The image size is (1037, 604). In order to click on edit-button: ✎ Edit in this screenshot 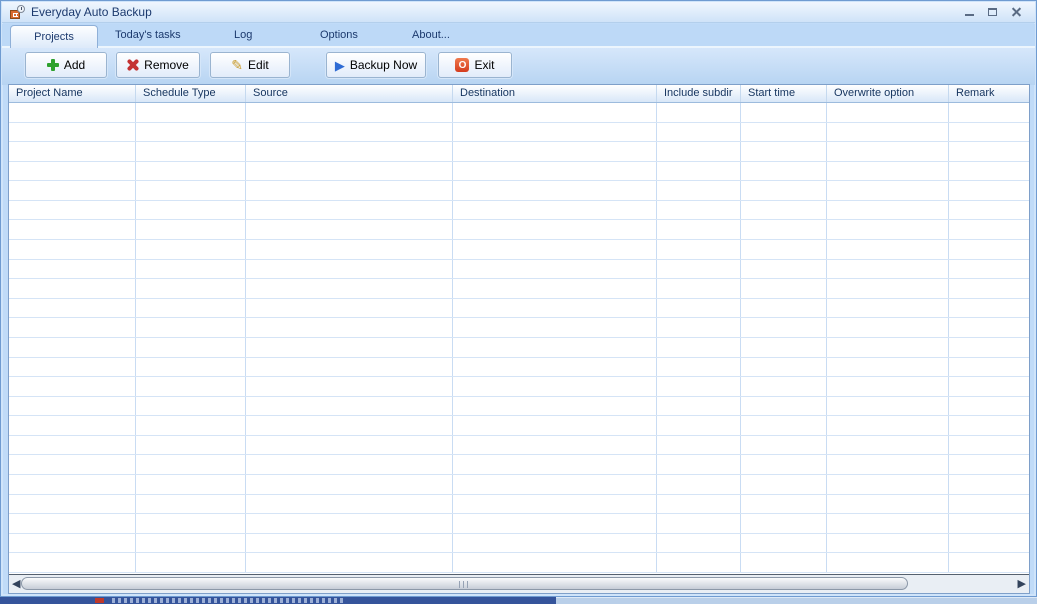, I will do `click(250, 65)`.